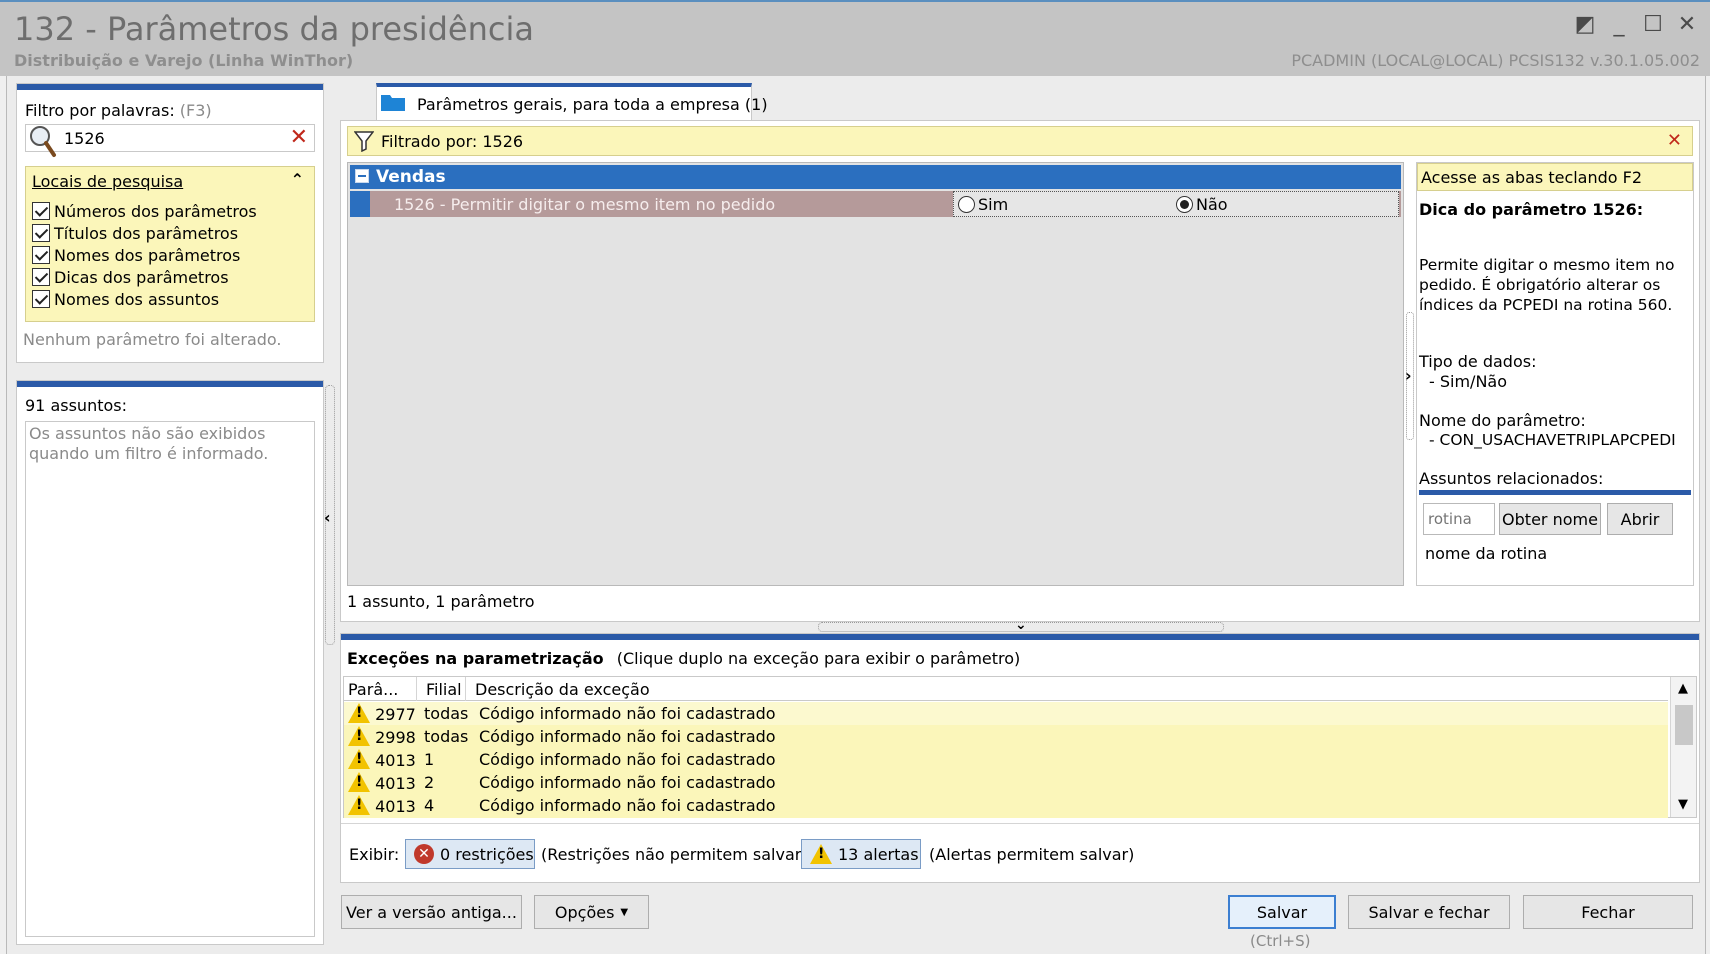 Image resolution: width=1710 pixels, height=954 pixels. What do you see at coordinates (364, 141) in the screenshot?
I see `funnel-icon` at bounding box center [364, 141].